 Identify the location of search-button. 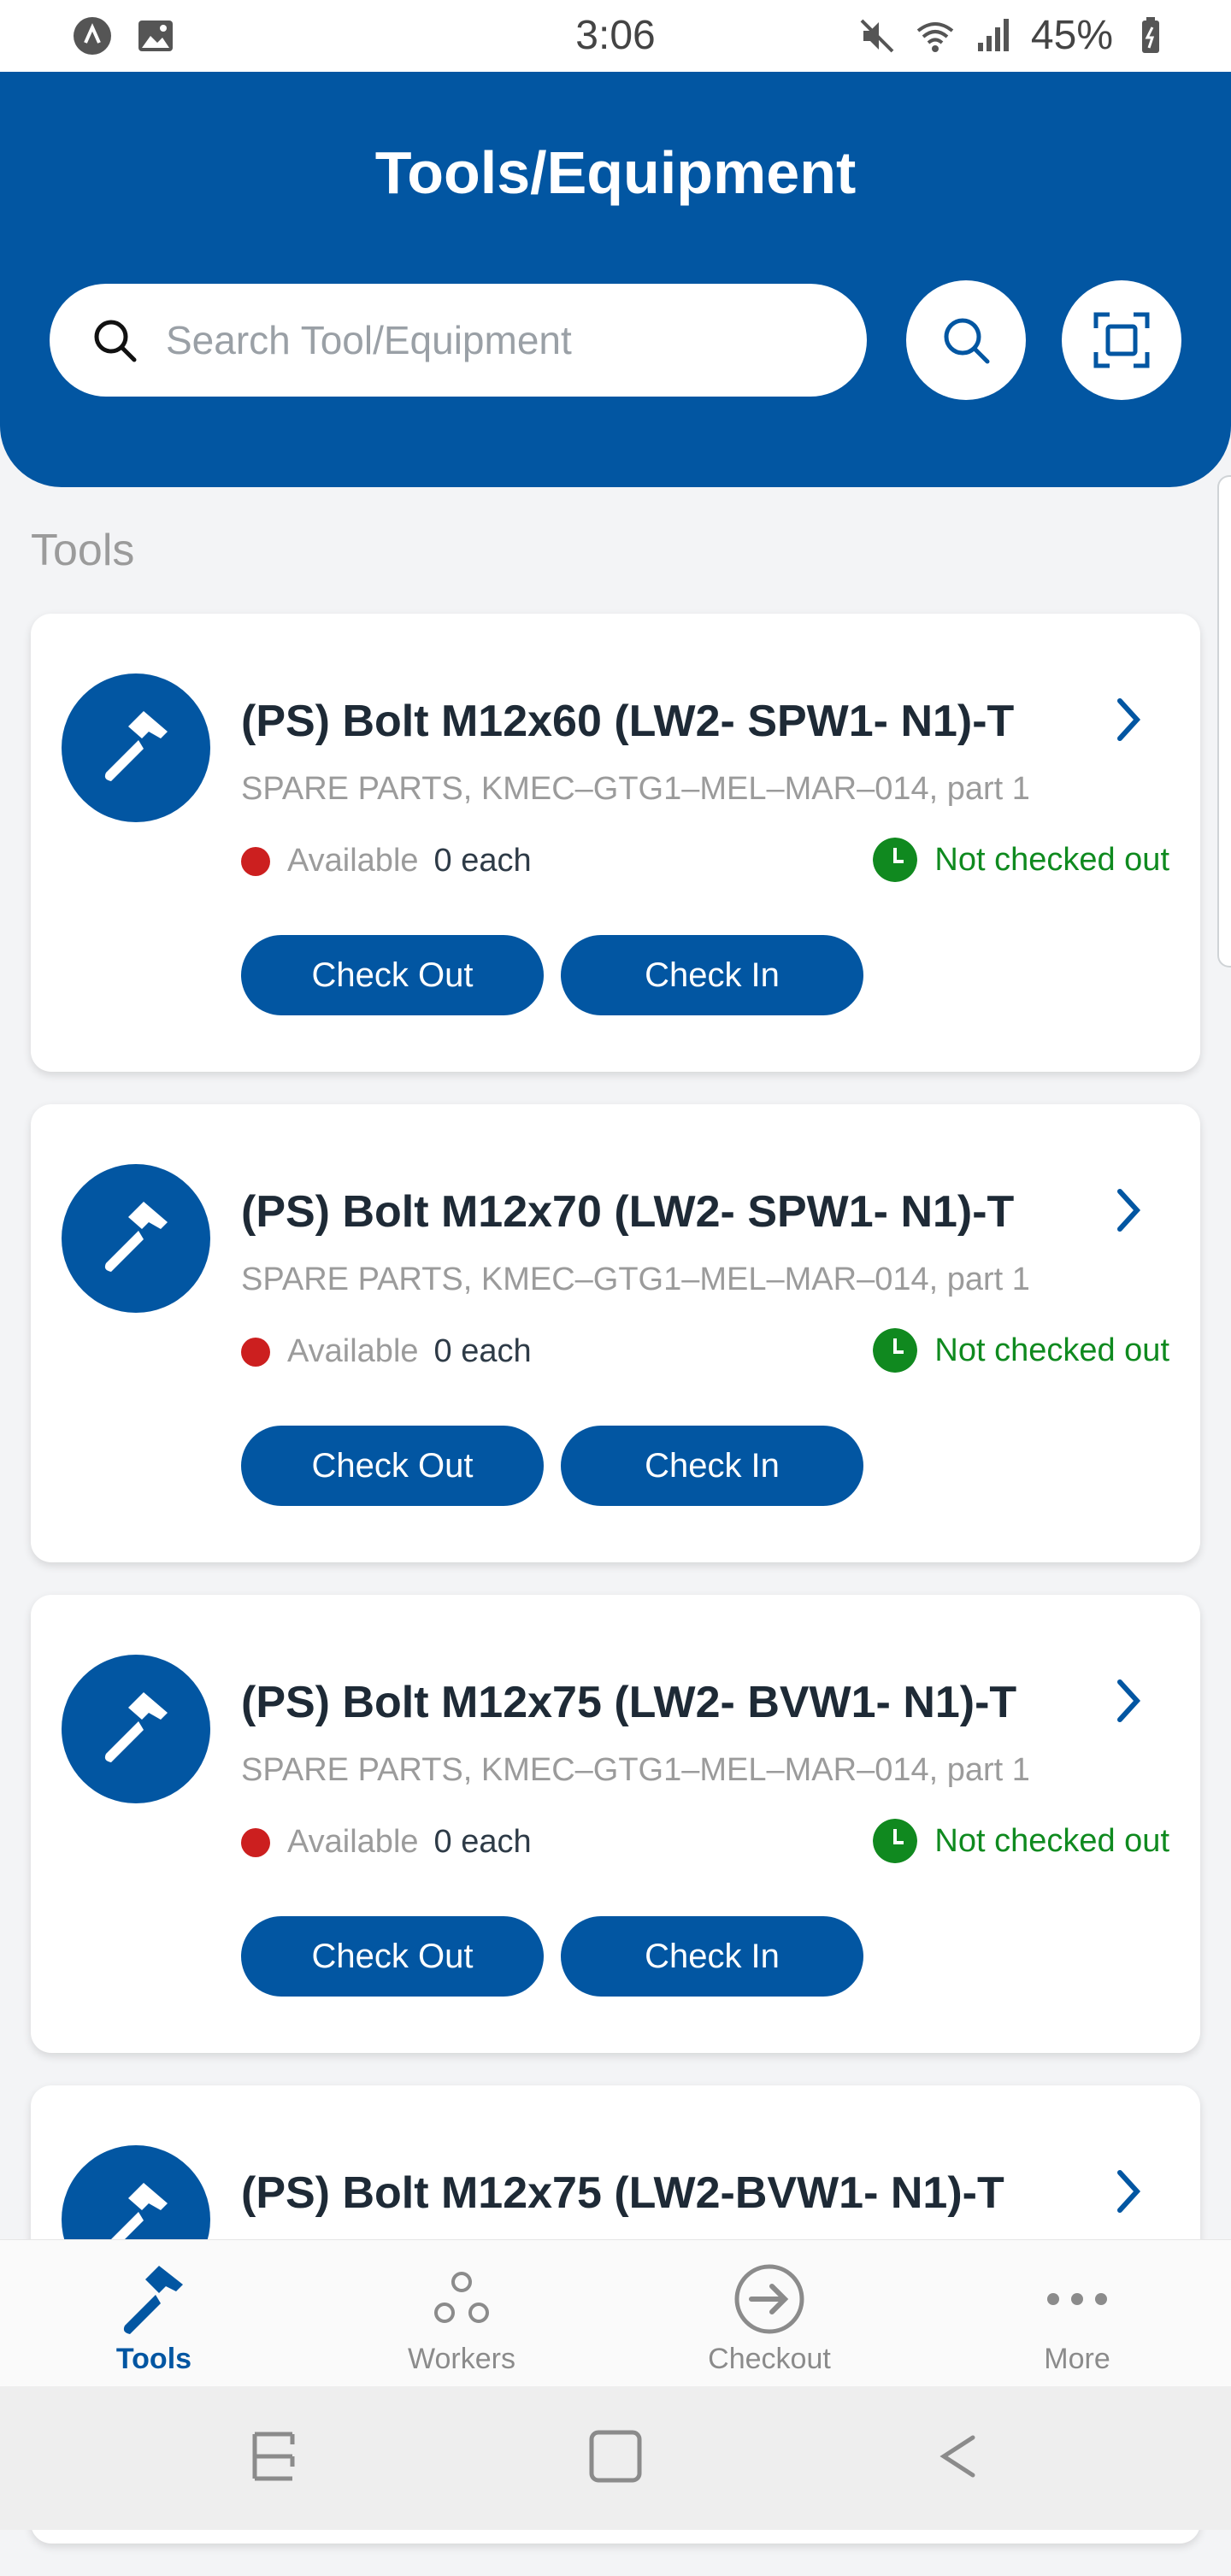
(966, 340).